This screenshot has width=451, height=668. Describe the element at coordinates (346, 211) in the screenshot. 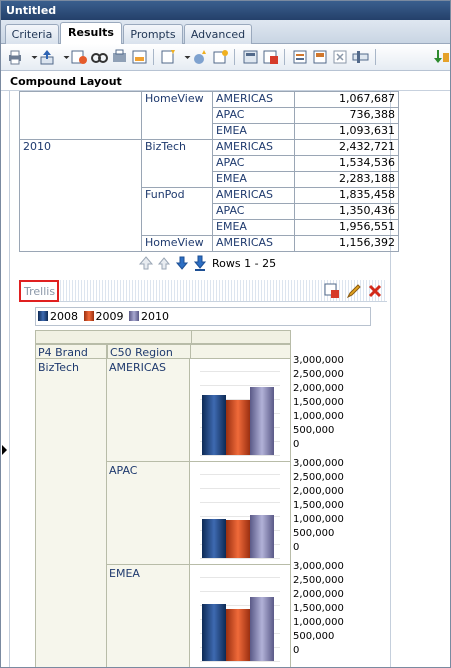

I see `value-cell: 1,350,436` at that location.